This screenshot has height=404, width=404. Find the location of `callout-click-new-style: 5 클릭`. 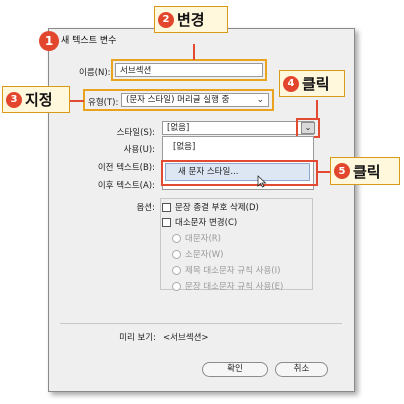

callout-click-new-style: 5 클릭 is located at coordinates (365, 171).